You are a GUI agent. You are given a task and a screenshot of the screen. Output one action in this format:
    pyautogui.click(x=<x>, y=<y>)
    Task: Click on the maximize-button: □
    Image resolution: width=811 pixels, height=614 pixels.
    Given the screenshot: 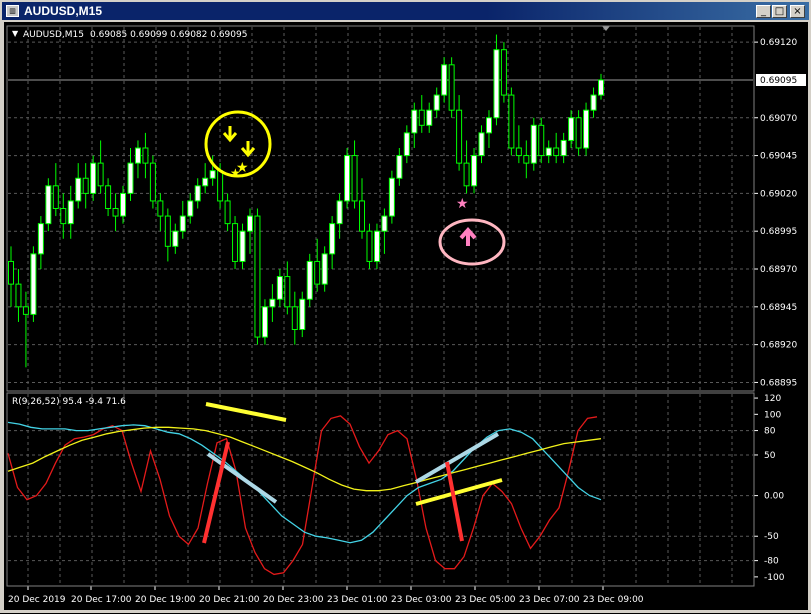 What is the action you would take?
    pyautogui.click(x=779, y=11)
    